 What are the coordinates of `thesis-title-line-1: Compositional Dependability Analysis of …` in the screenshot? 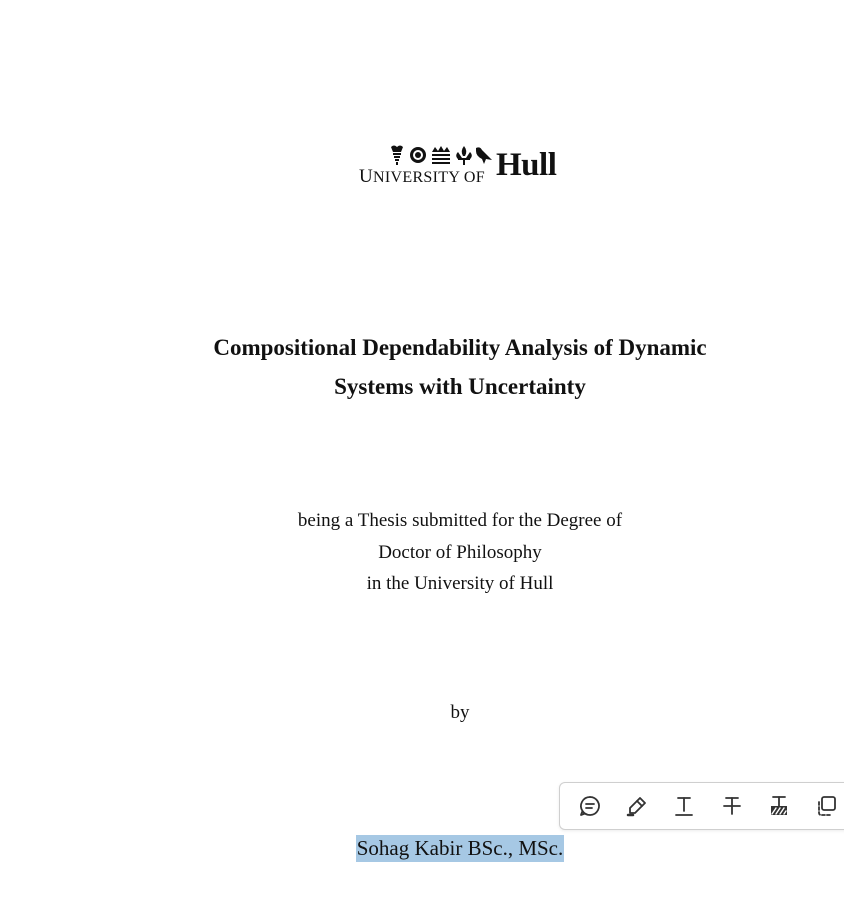 It's located at (460, 347).